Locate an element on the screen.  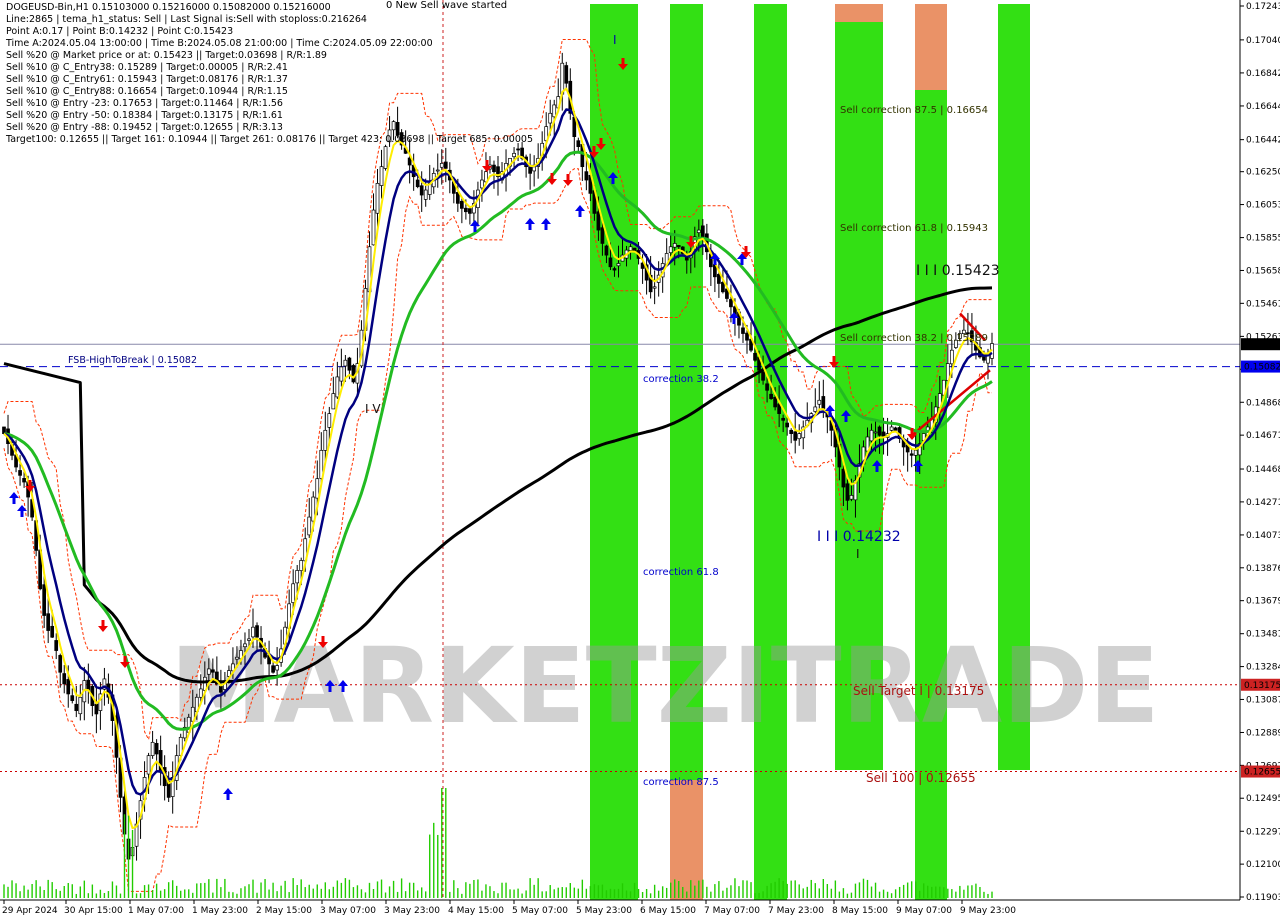
price-tick-label: 0.14868 is located at coordinates (1263, 403).